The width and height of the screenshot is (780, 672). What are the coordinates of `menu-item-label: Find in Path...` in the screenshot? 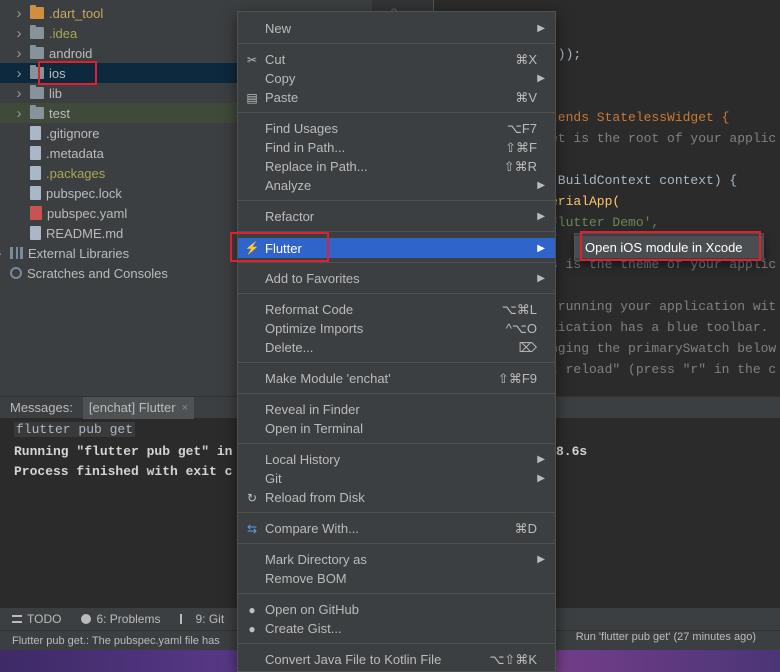 It's located at (305, 147).